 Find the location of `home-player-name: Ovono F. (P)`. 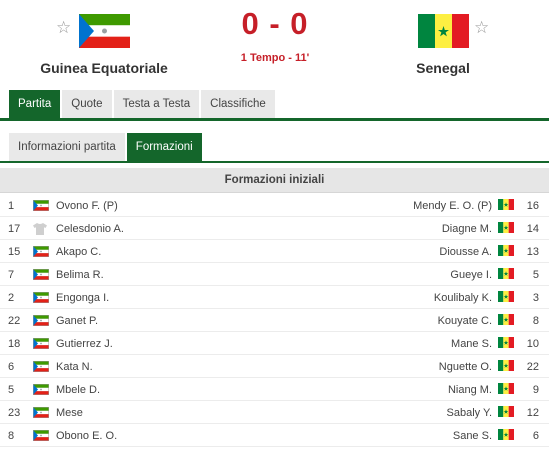

home-player-name: Ovono F. (P) is located at coordinates (87, 206).